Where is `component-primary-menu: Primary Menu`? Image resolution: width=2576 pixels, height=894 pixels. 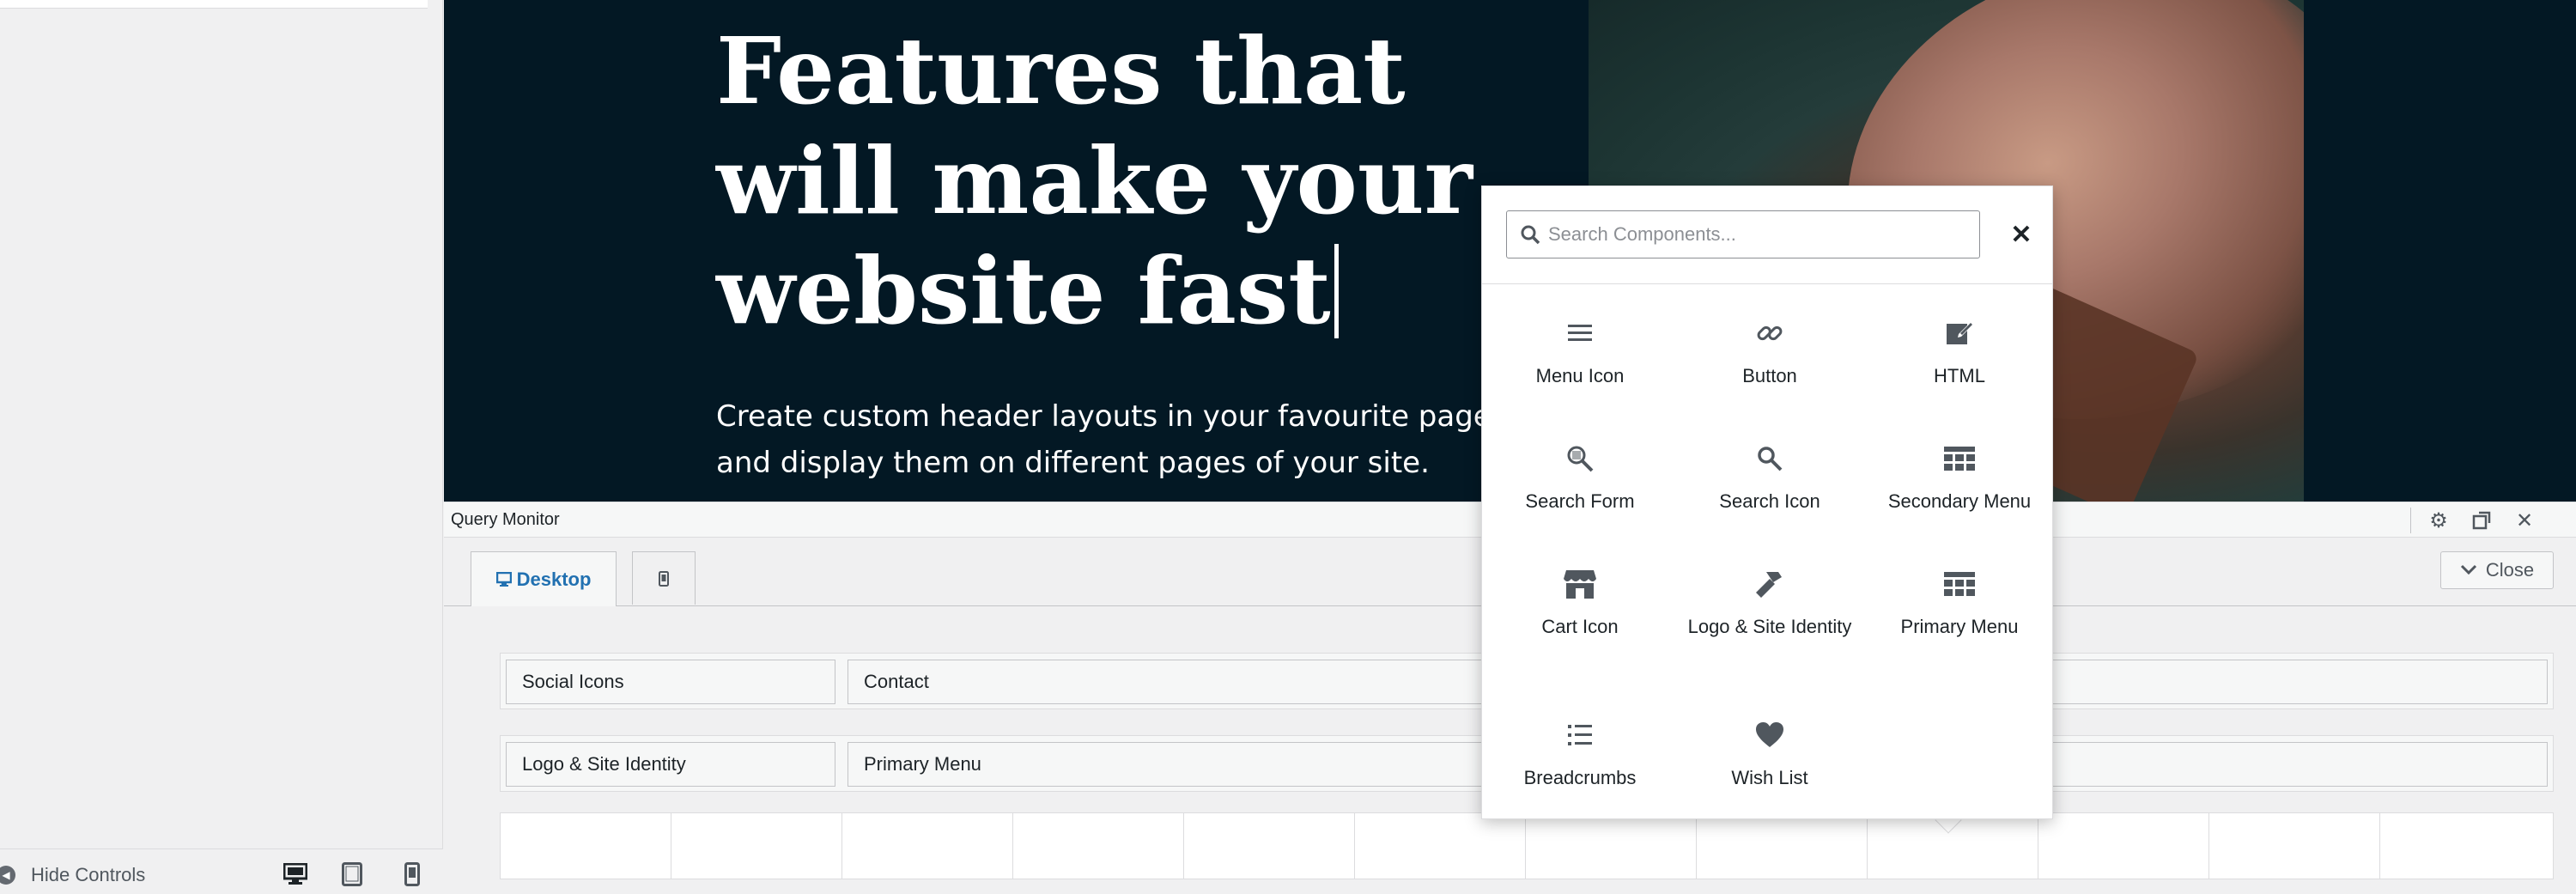 component-primary-menu: Primary Menu is located at coordinates (1960, 602).